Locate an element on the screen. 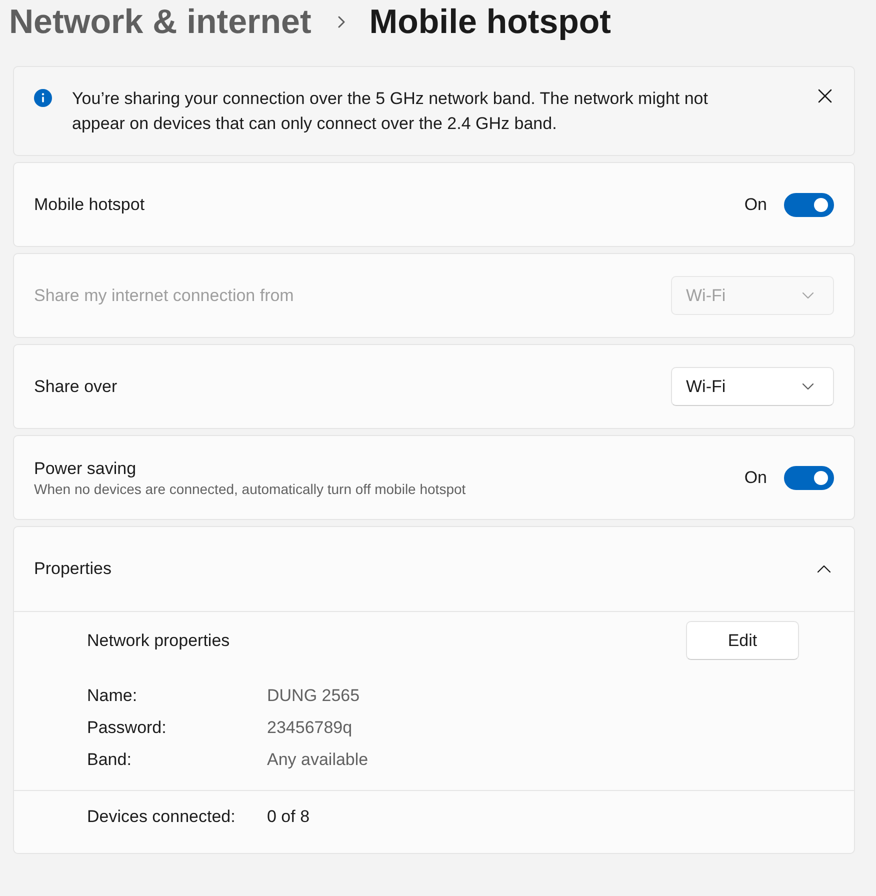 The width and height of the screenshot is (876, 896). field-value: Any available is located at coordinates (317, 760).